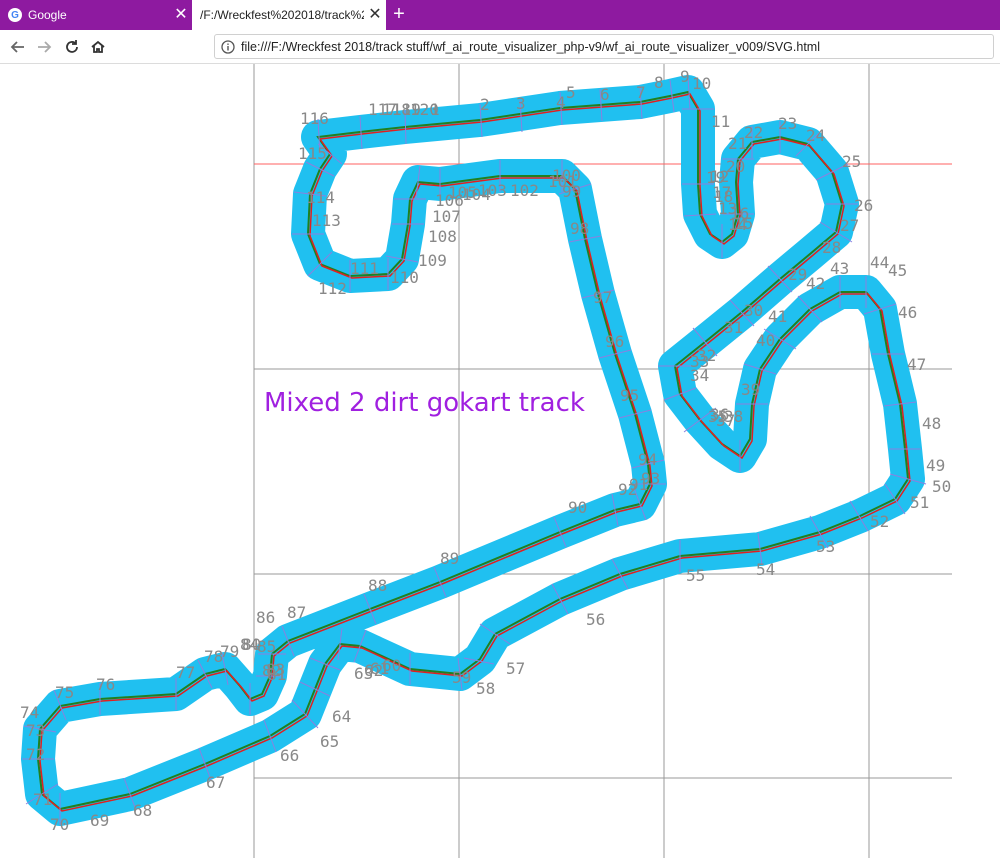  Describe the element at coordinates (919, 502) in the screenshot. I see `waypoint-label: 51` at that location.